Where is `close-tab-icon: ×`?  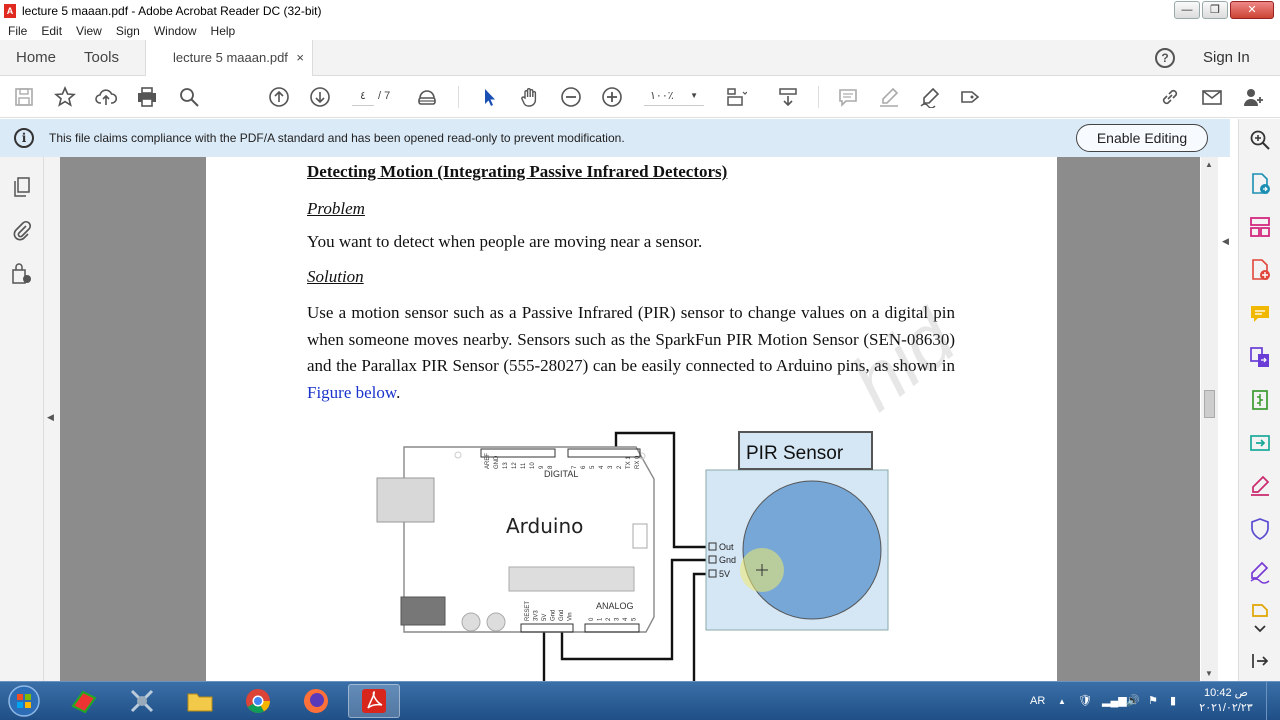 close-tab-icon: × is located at coordinates (300, 58).